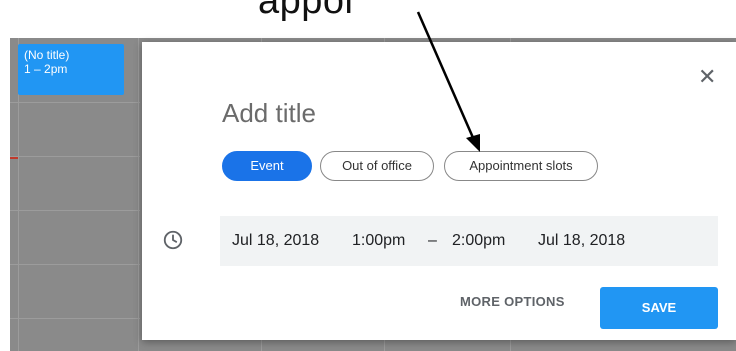  What do you see at coordinates (422, 136) in the screenshot?
I see `title-underline` at bounding box center [422, 136].